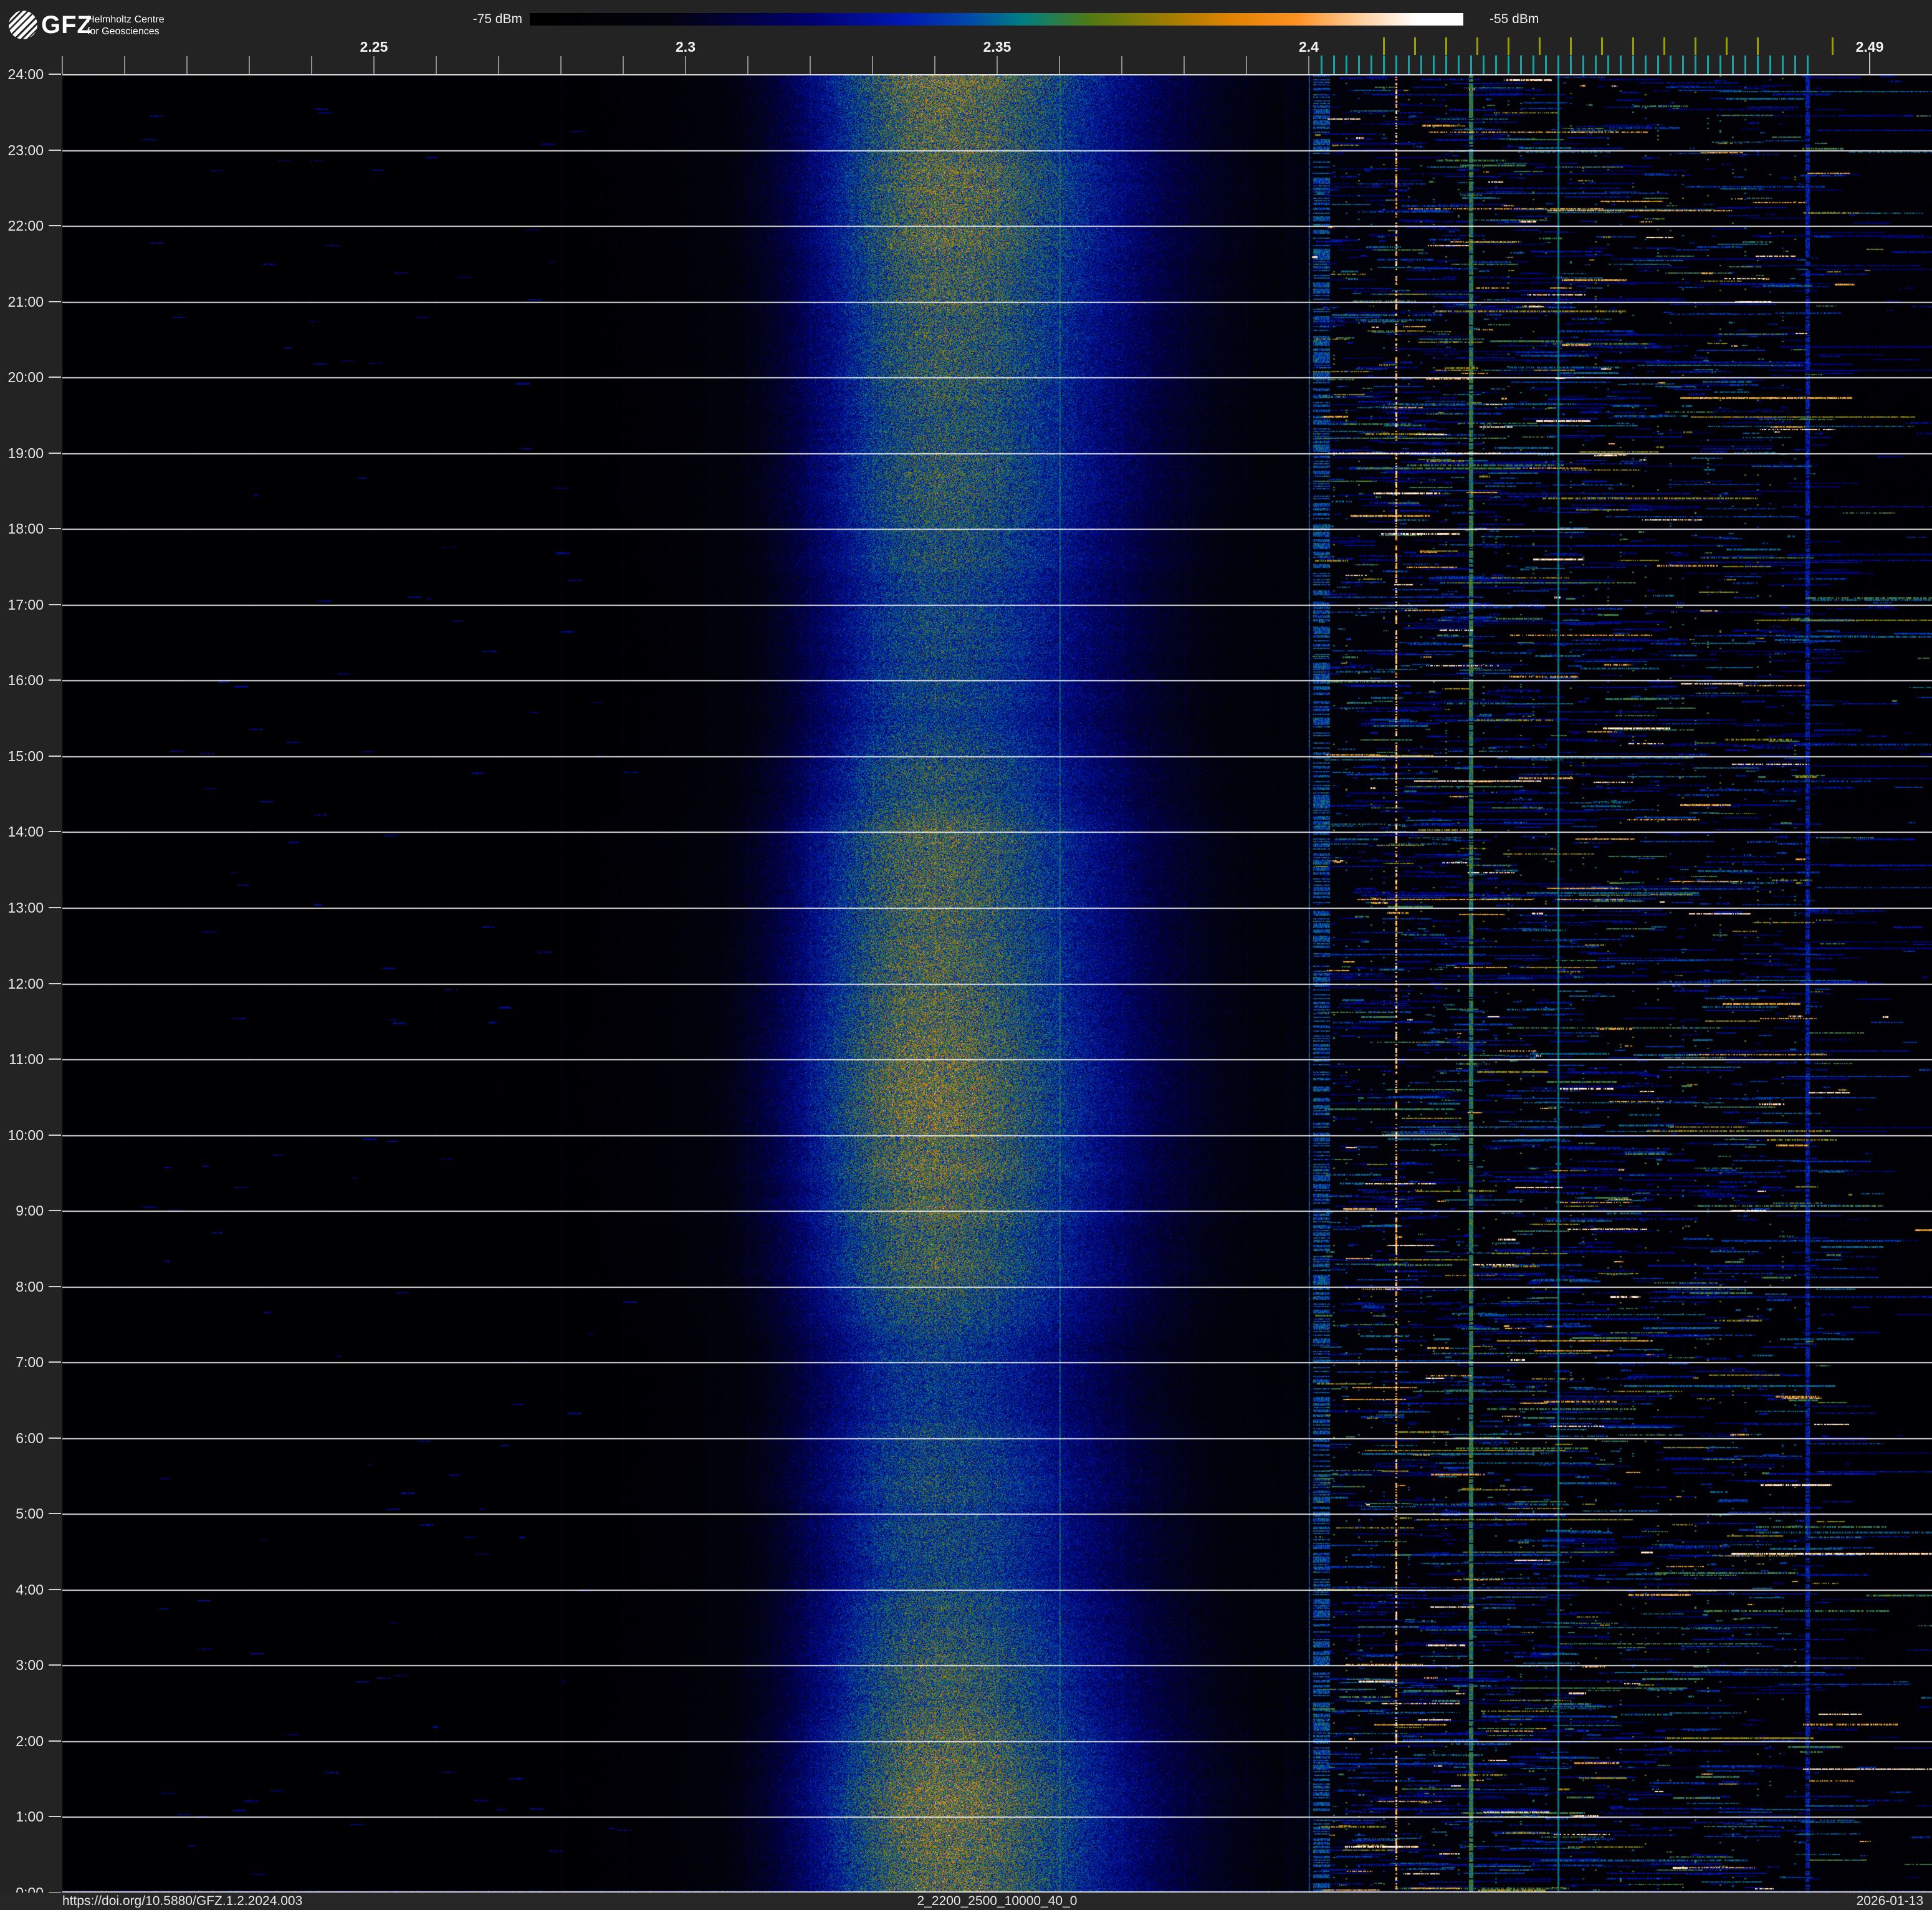 The image size is (1932, 1910). Describe the element at coordinates (25, 907) in the screenshot. I see `time-label: 13:00` at that location.